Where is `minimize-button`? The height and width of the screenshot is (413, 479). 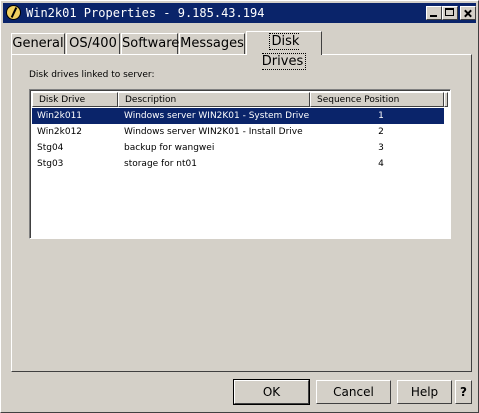
minimize-button is located at coordinates (434, 13).